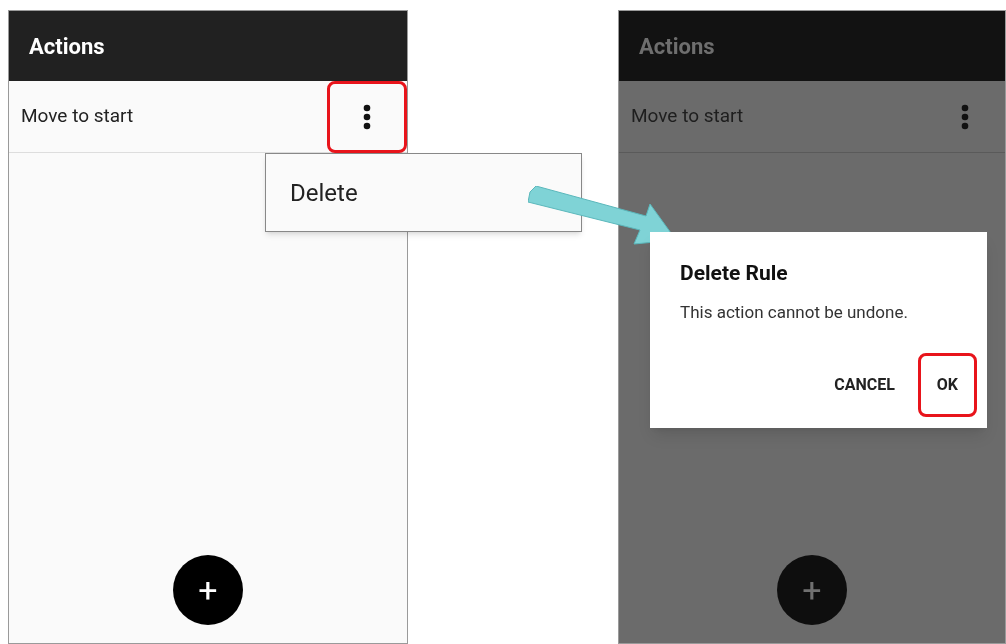 The image size is (1006, 644). Describe the element at coordinates (734, 273) in the screenshot. I see `dialog-title: Delete Rule` at that location.